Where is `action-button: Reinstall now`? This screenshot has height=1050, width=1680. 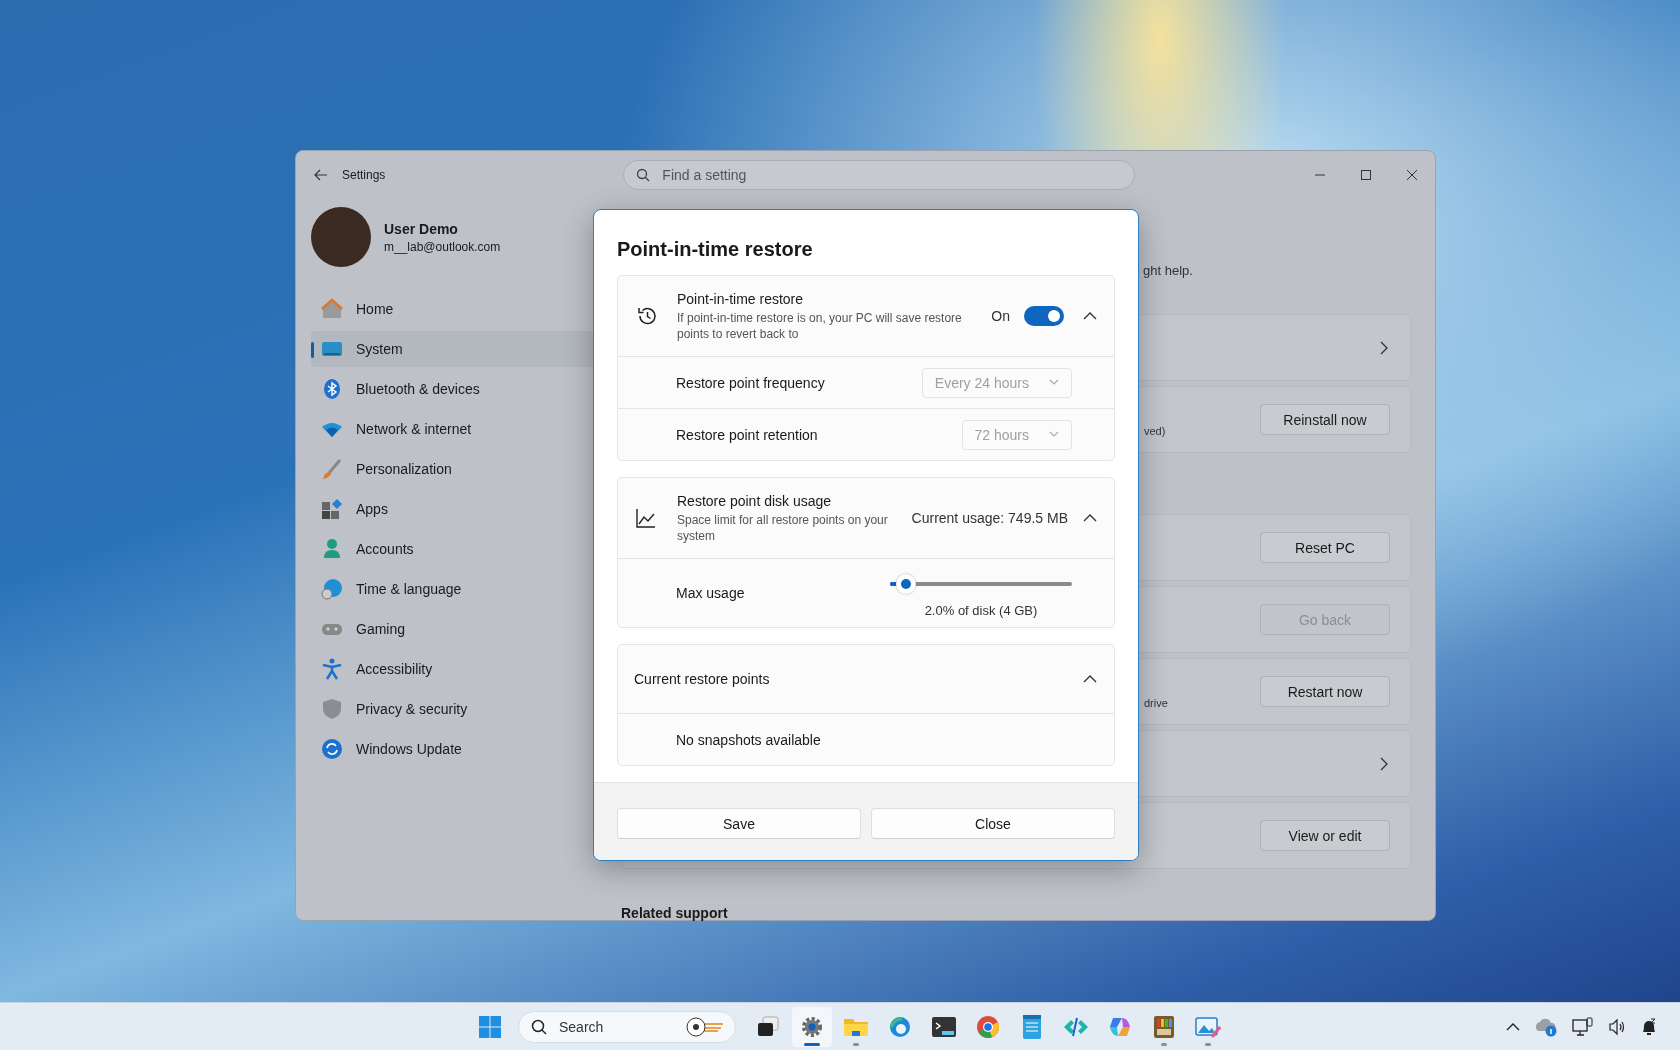
action-button: Reinstall now is located at coordinates (1325, 419).